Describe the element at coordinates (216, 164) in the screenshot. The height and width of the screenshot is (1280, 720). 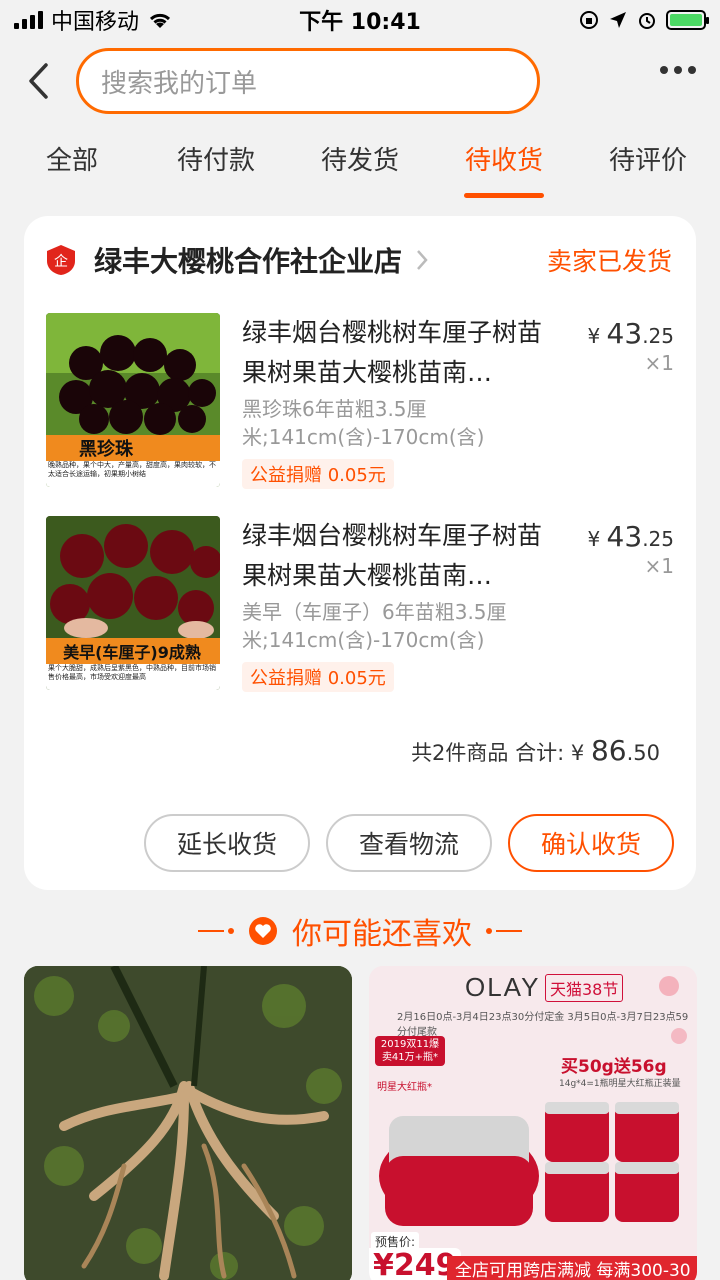
I see `tab-pending-payment: 待付款` at that location.